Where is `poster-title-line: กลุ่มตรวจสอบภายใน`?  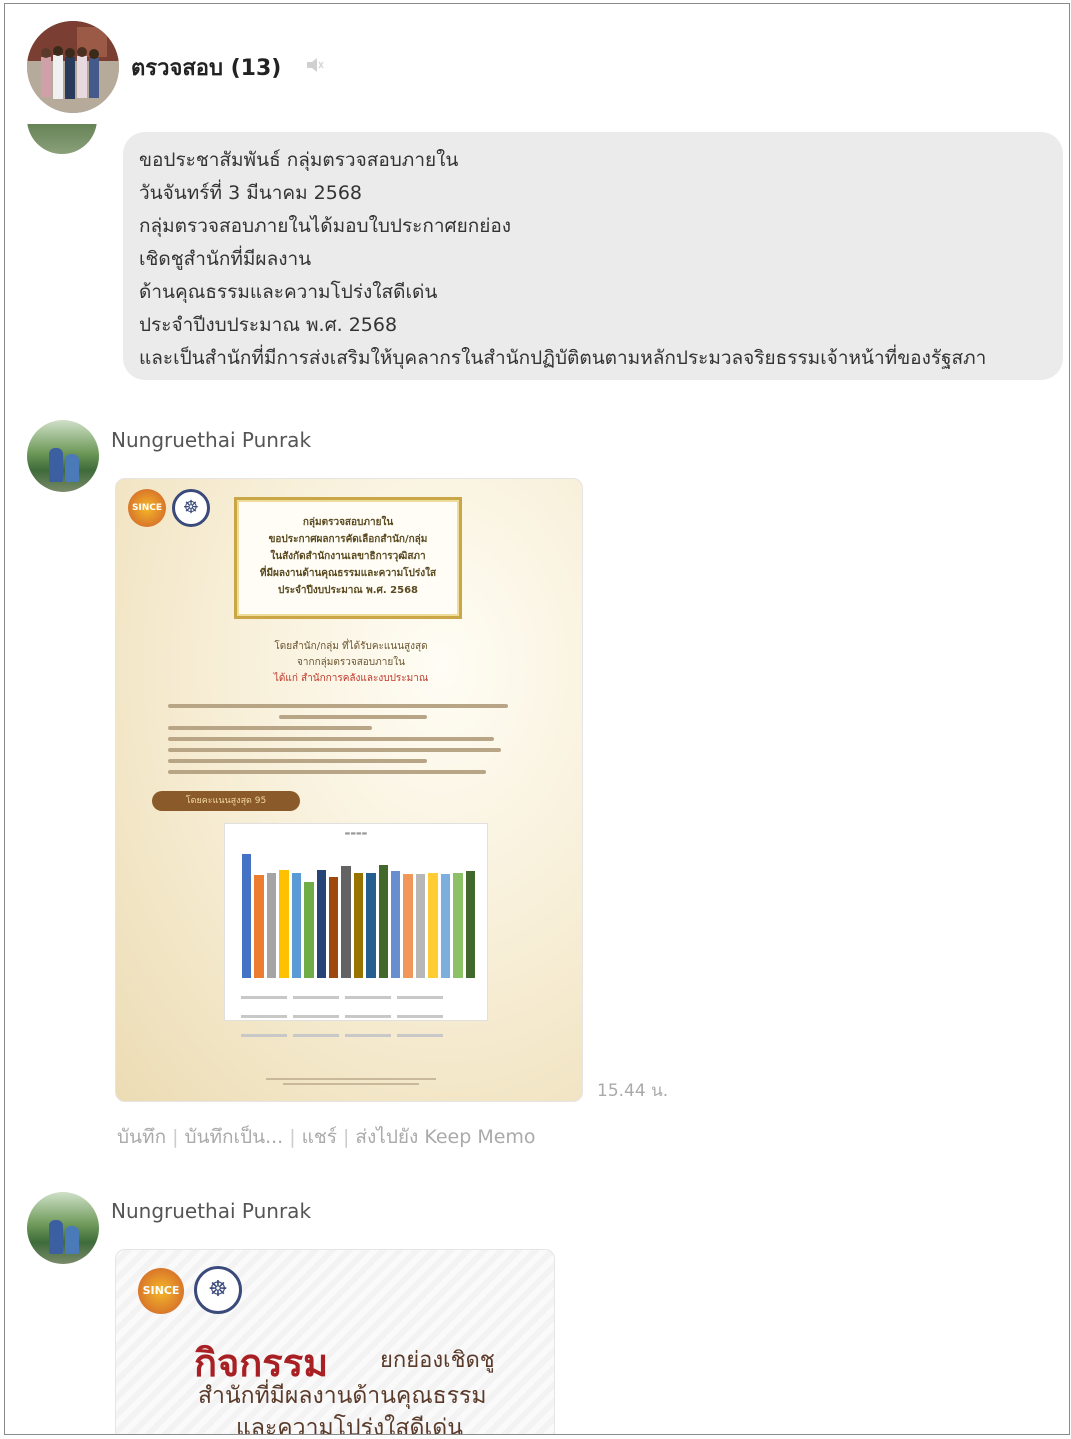
poster-title-line: กลุ่มตรวจสอบภายใน is located at coordinates (348, 522).